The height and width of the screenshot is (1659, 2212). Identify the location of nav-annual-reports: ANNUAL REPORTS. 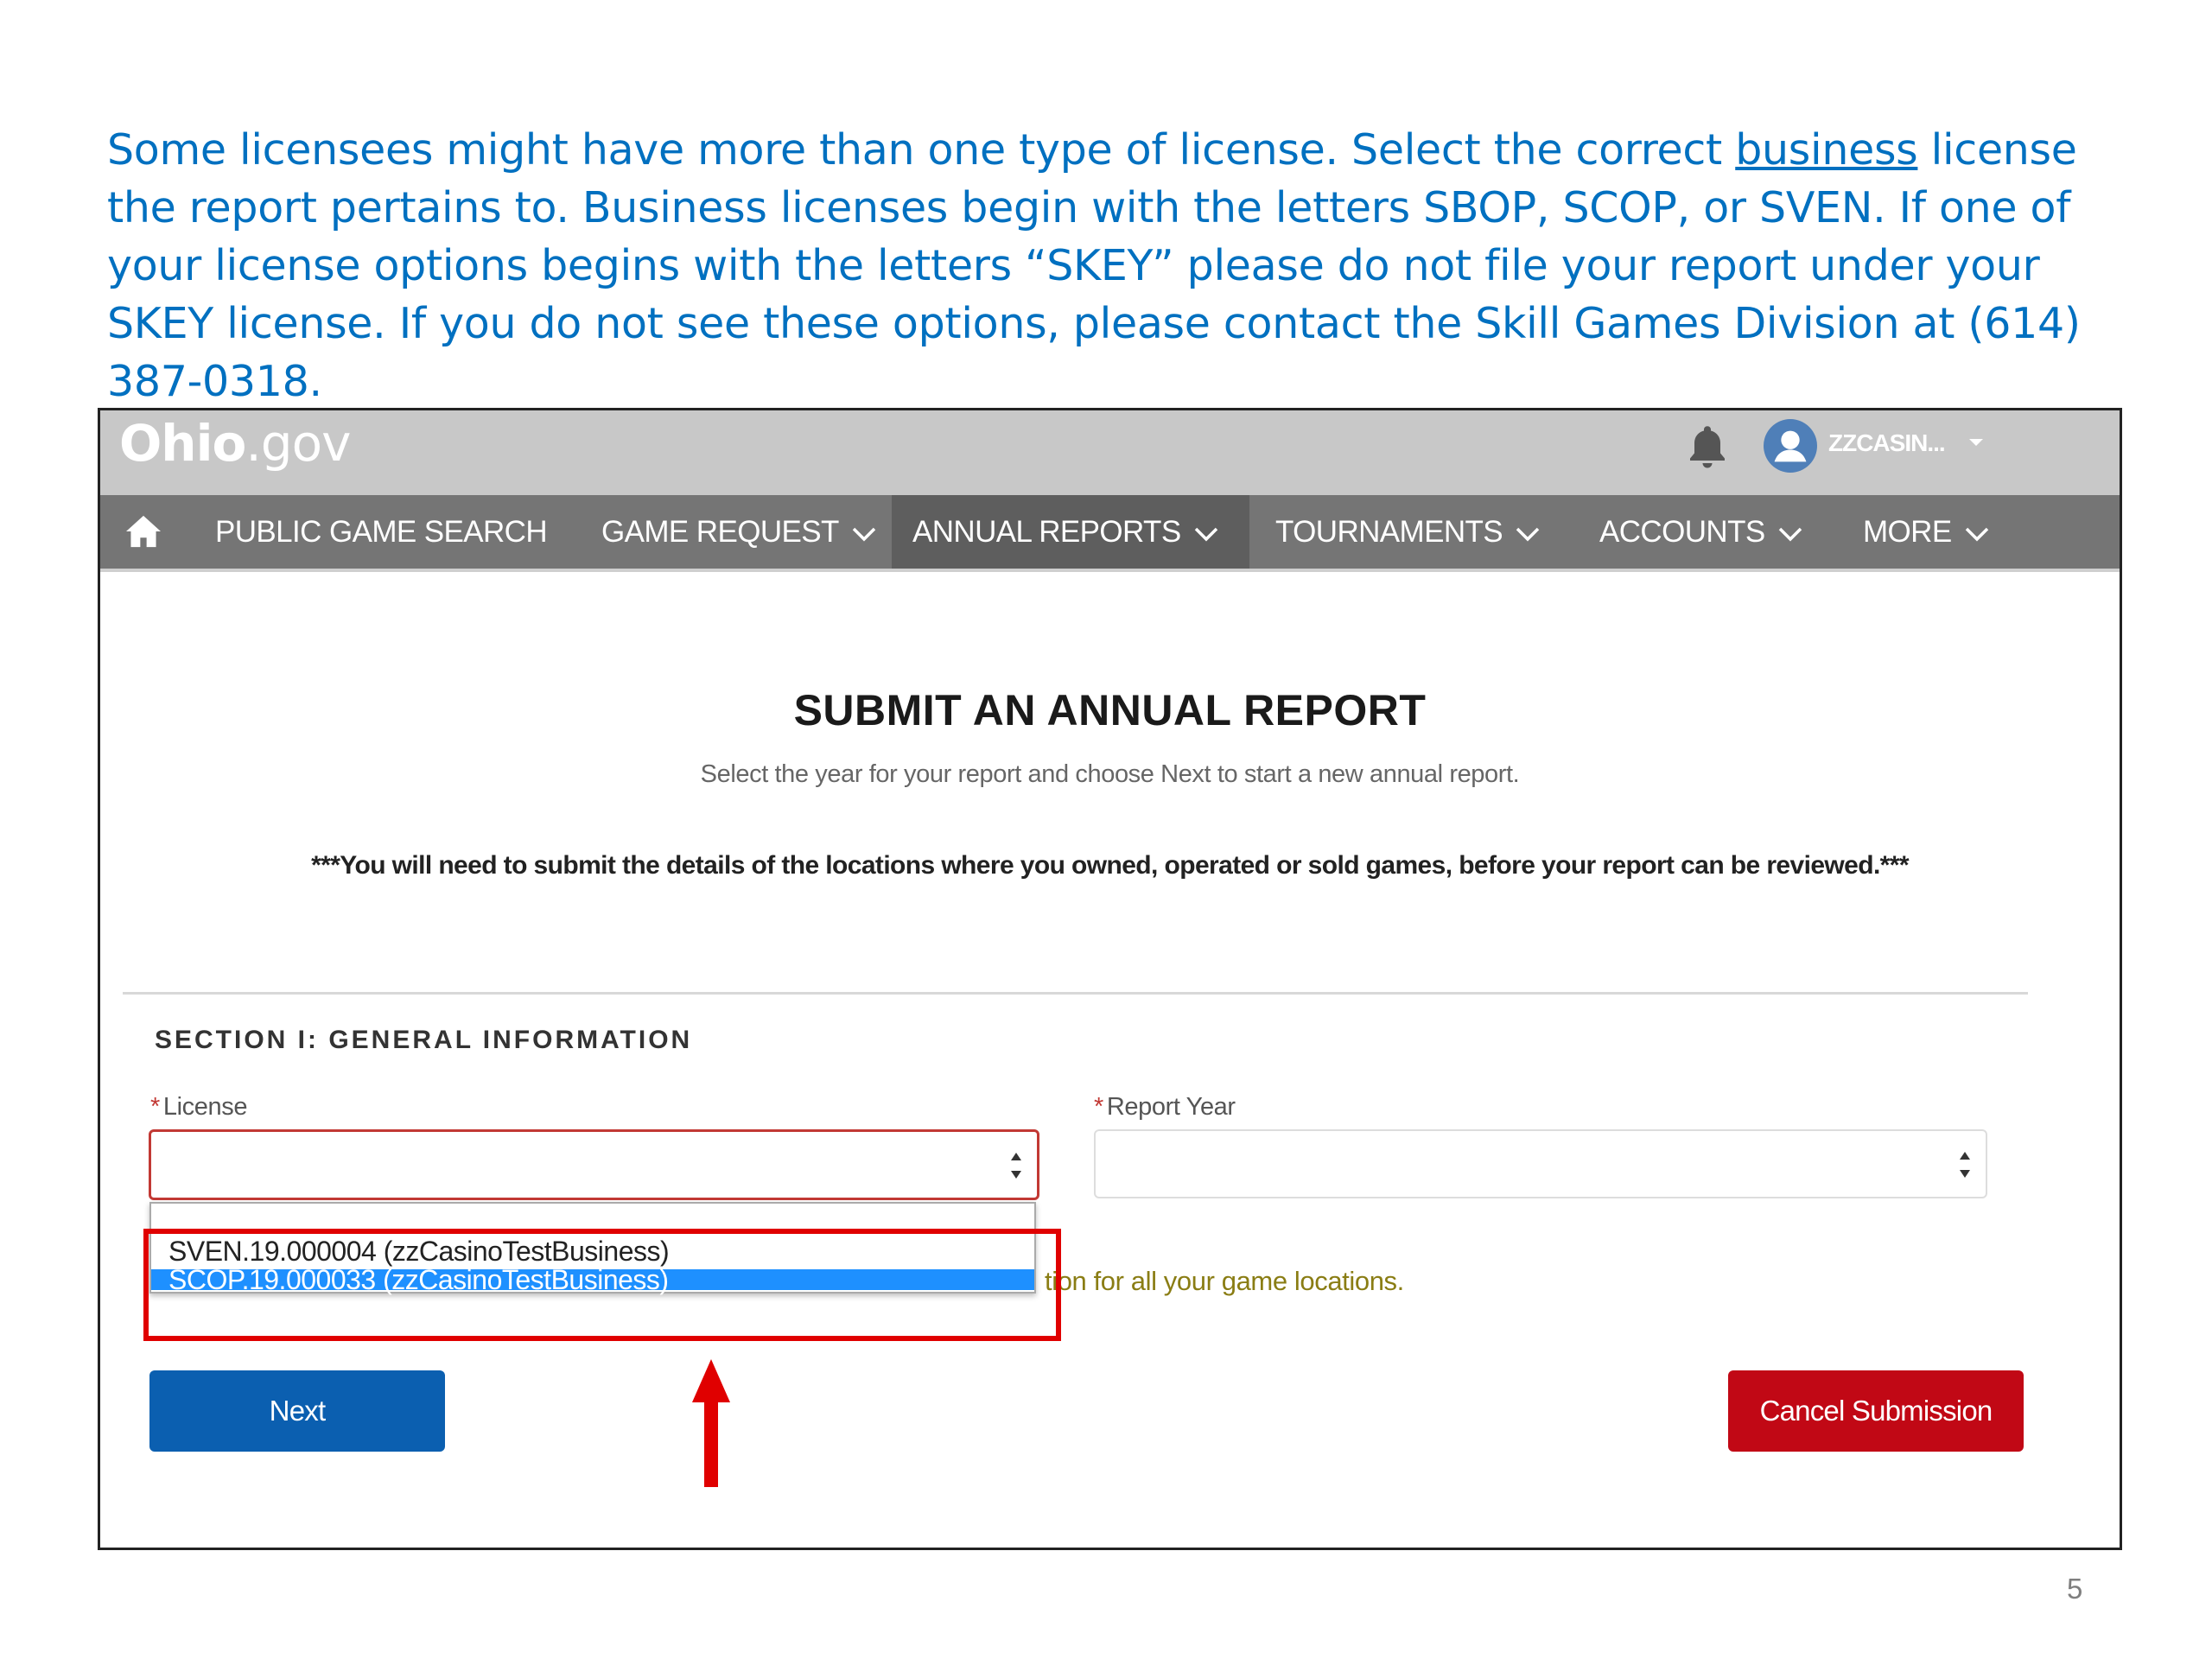
(1070, 532).